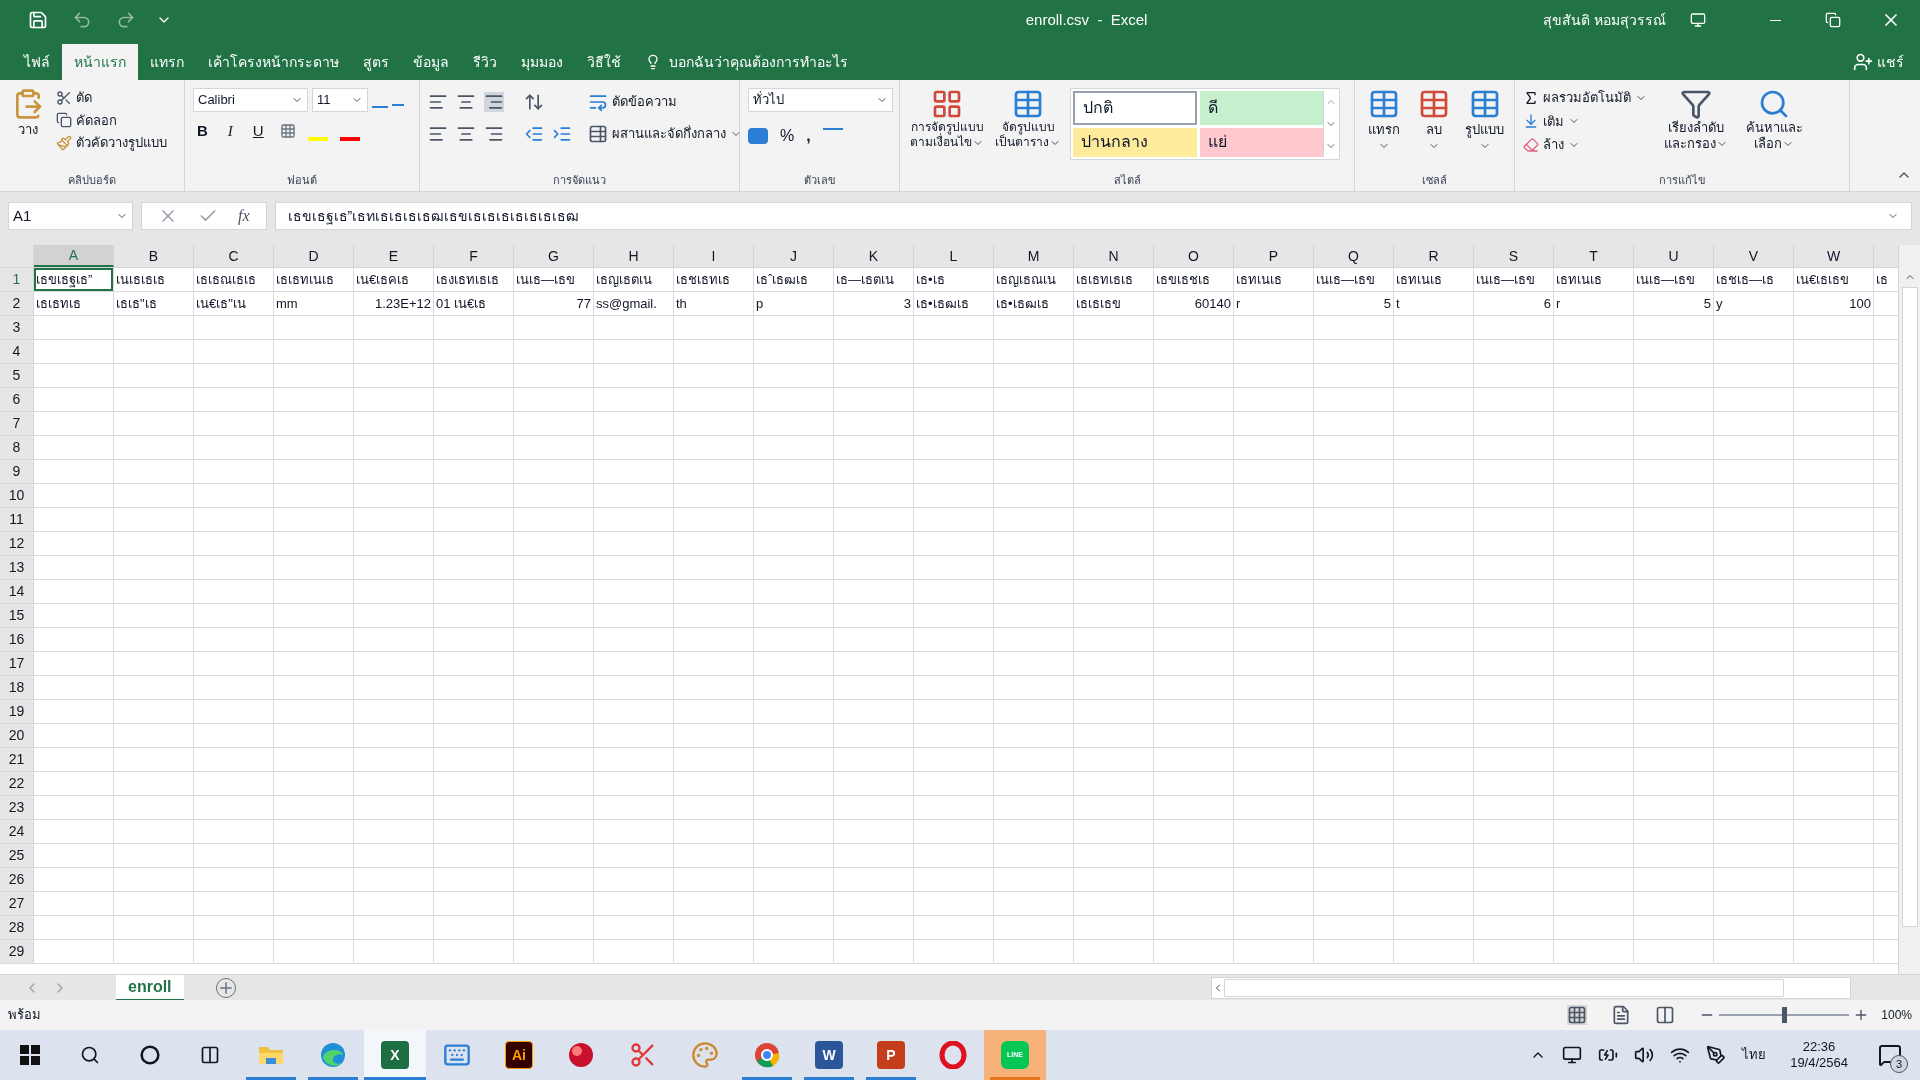 The image size is (1920, 1080). What do you see at coordinates (1588, 121) in the screenshot?
I see `fill-button: เติม` at bounding box center [1588, 121].